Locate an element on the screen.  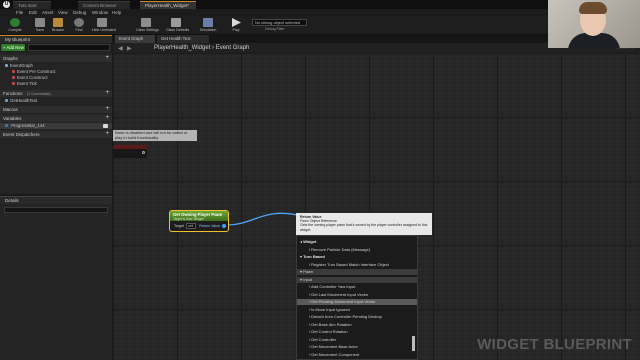
save-button: Save is located at coordinates (40, 26).